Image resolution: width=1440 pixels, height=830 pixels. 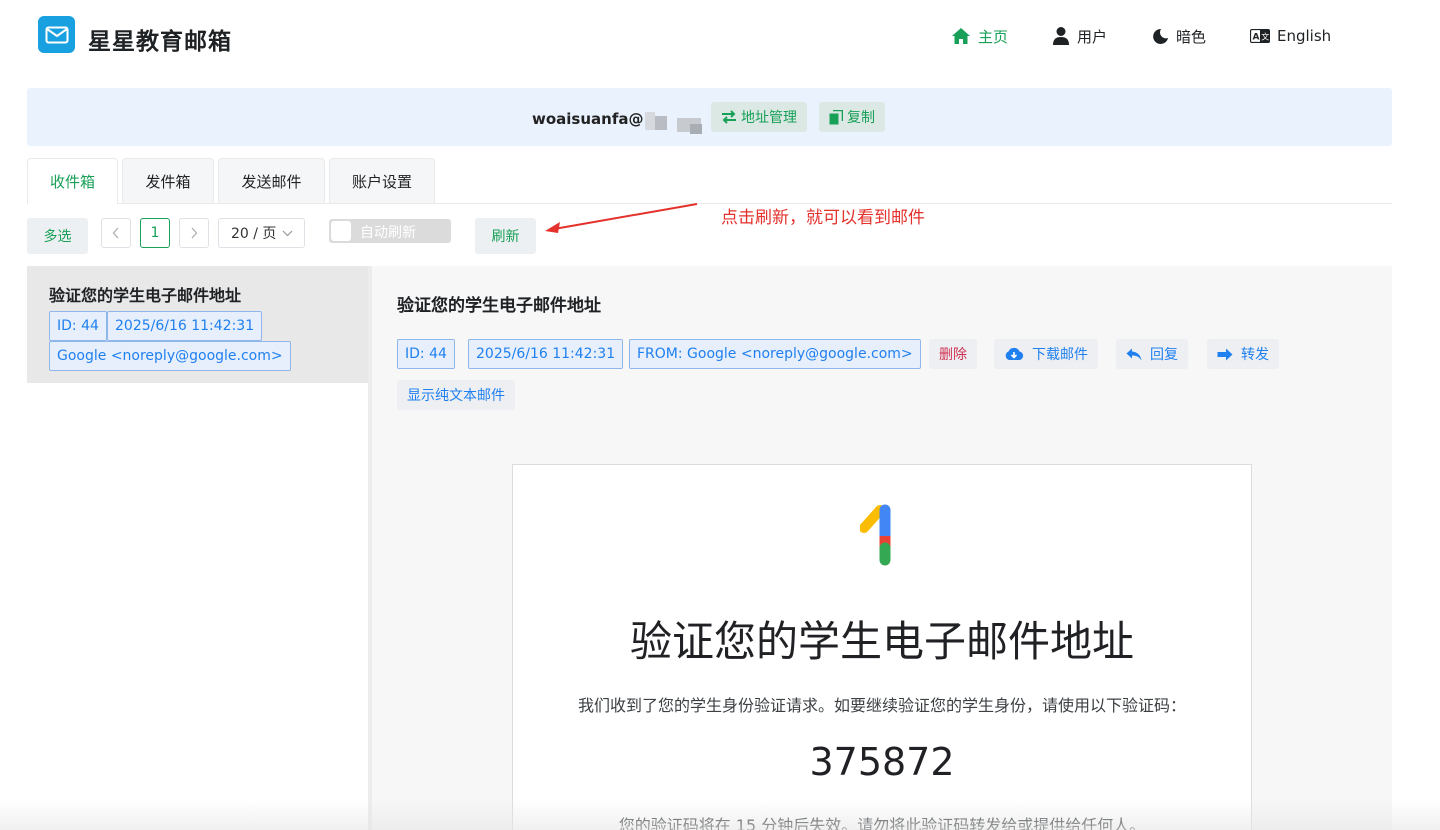 What do you see at coordinates (836, 116) in the screenshot?
I see `copy-icon` at bounding box center [836, 116].